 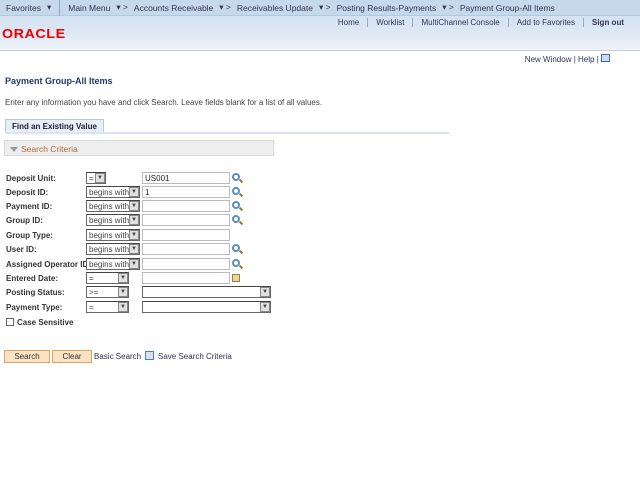 I want to click on group-type-label: Group Type:, so click(x=29, y=235).